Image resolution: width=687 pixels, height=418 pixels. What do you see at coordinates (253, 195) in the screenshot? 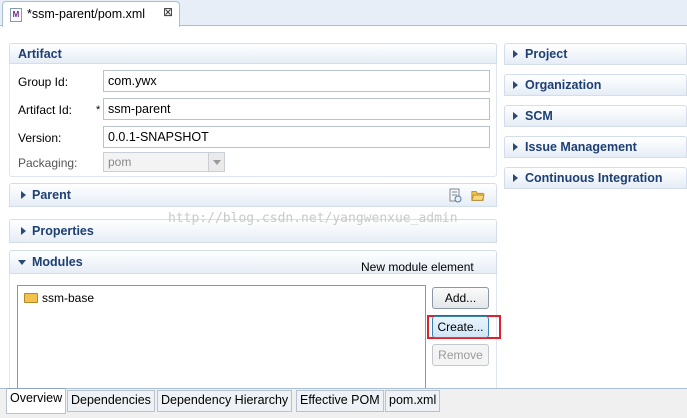
I see `parent-header: Parent` at bounding box center [253, 195].